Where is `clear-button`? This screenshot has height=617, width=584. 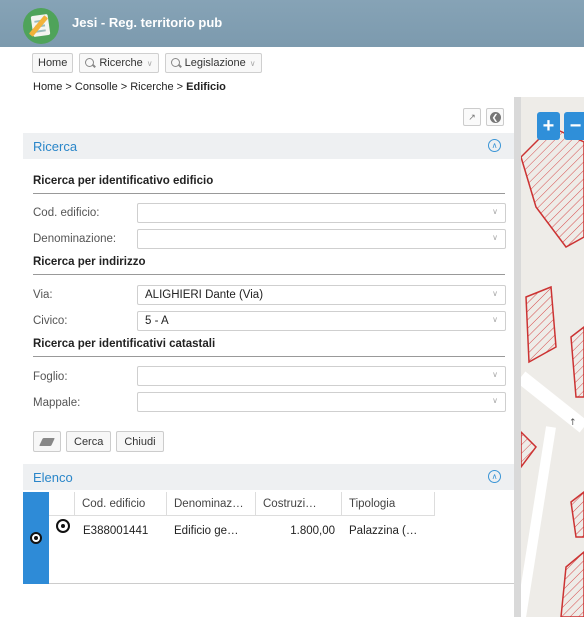
clear-button is located at coordinates (47, 441).